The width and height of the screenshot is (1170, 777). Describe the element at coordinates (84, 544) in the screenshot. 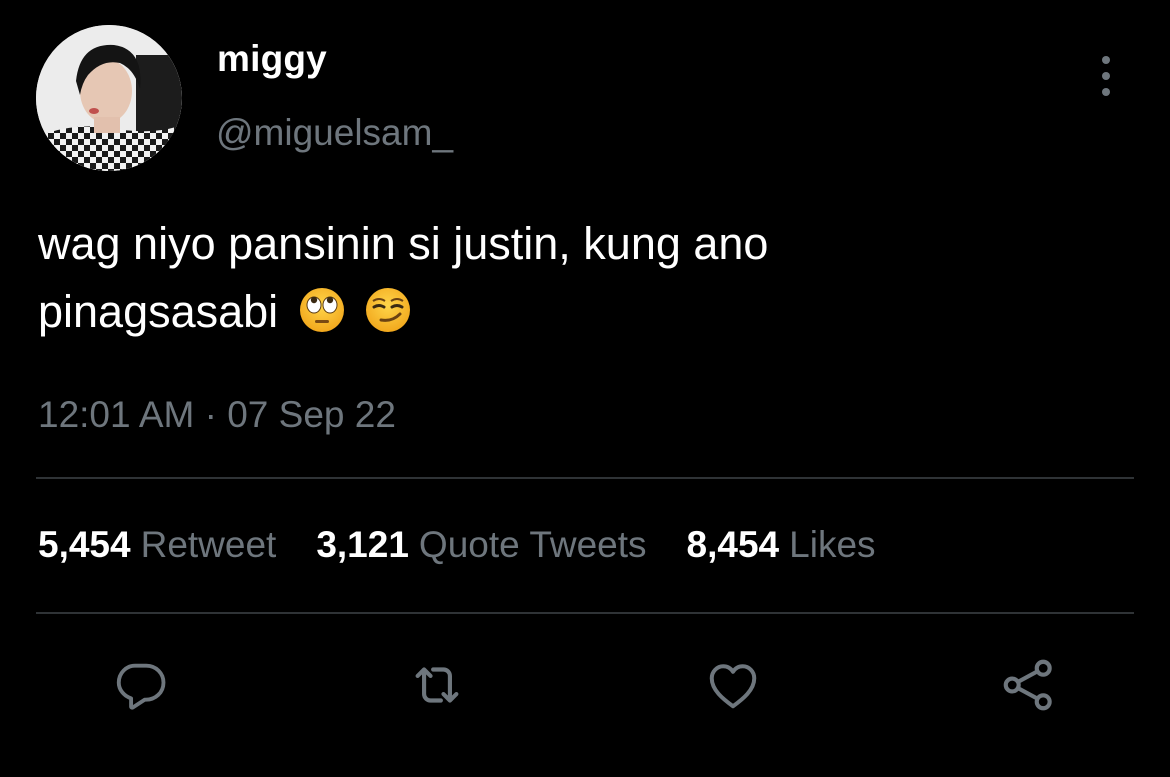

I see `stat-count: 5,454` at that location.